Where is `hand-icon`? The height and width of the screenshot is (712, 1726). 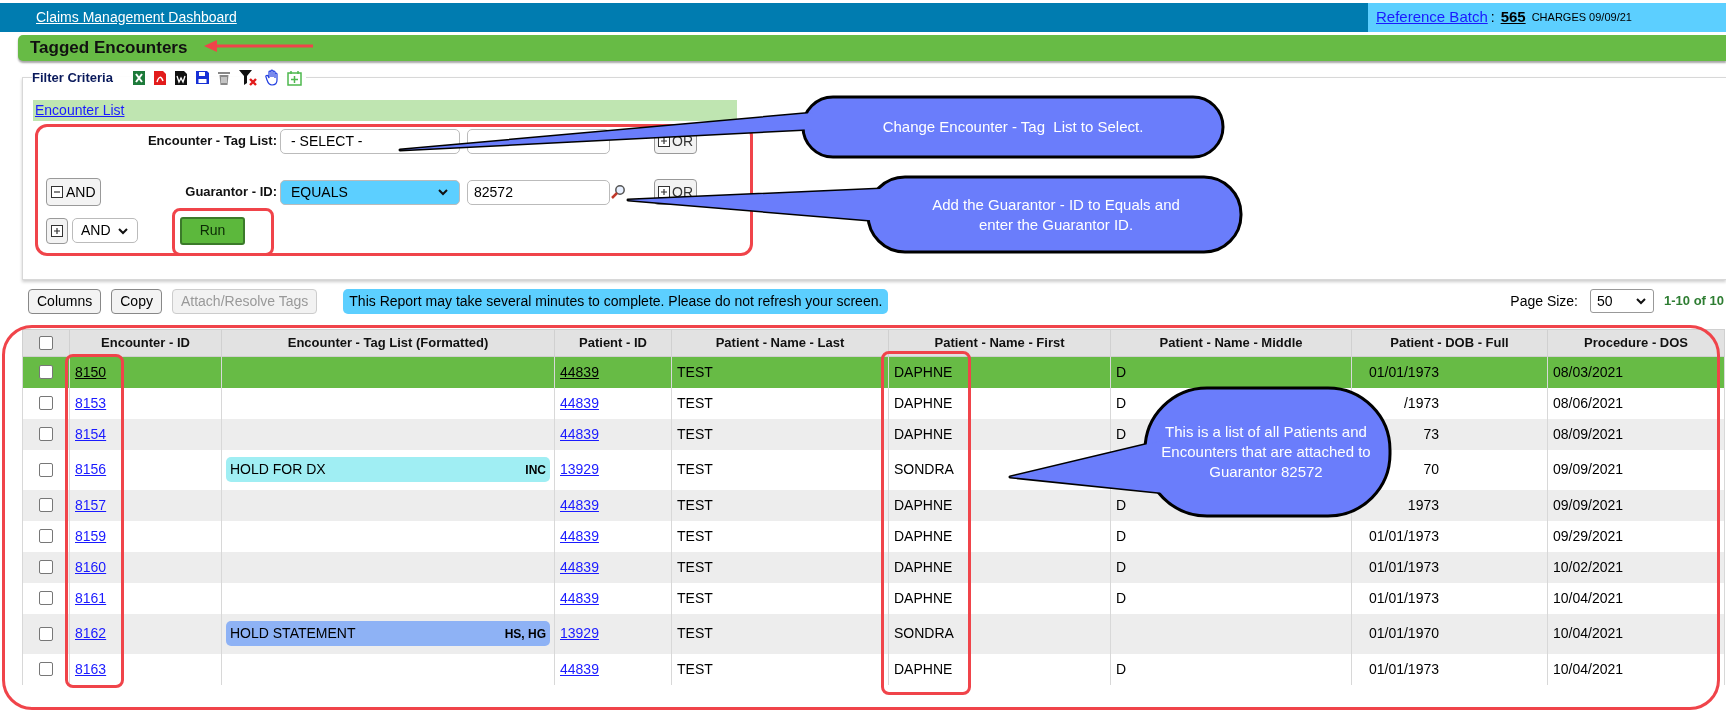
hand-icon is located at coordinates (272, 78).